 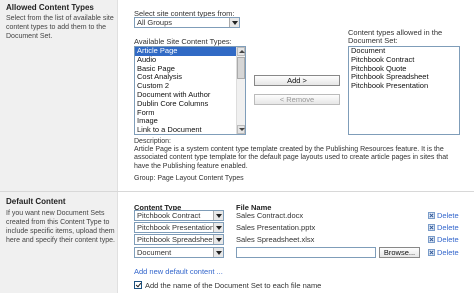 What do you see at coordinates (241, 51) in the screenshot?
I see `scroll-up-icon` at bounding box center [241, 51].